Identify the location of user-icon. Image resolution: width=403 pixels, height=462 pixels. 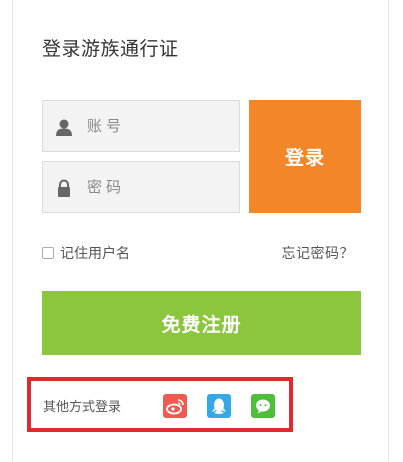
(64, 127).